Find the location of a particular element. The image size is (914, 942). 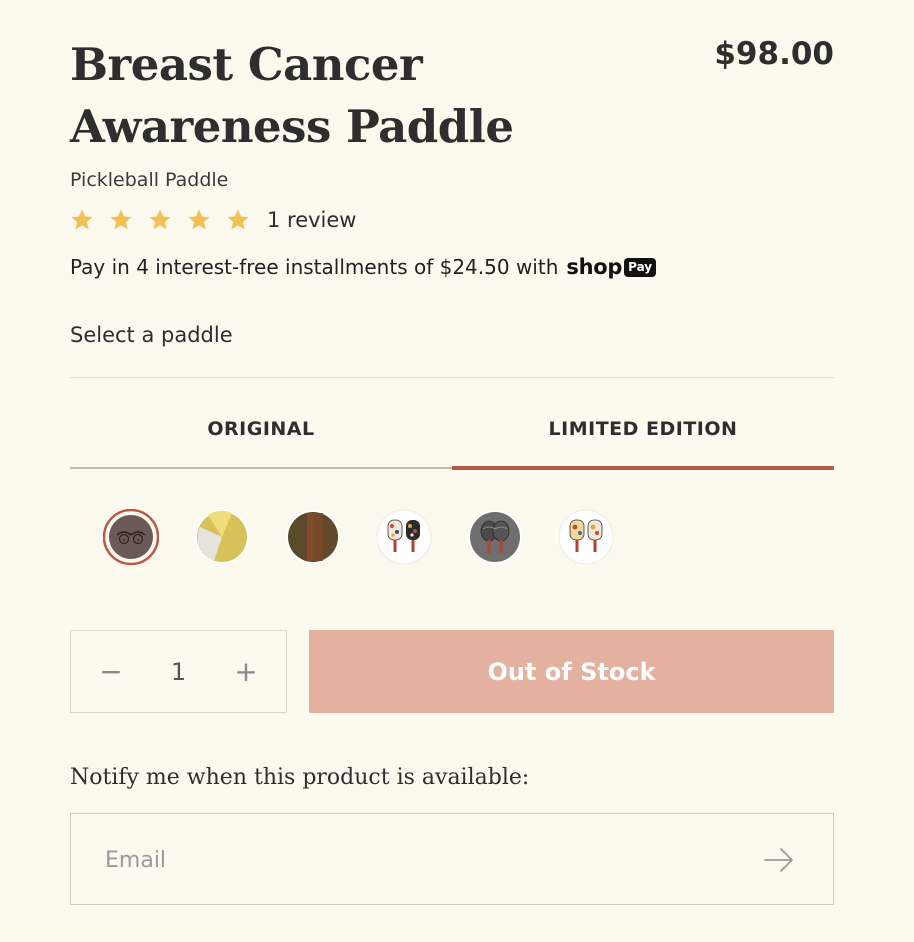

shop-pay-badge: Pay is located at coordinates (640, 267).